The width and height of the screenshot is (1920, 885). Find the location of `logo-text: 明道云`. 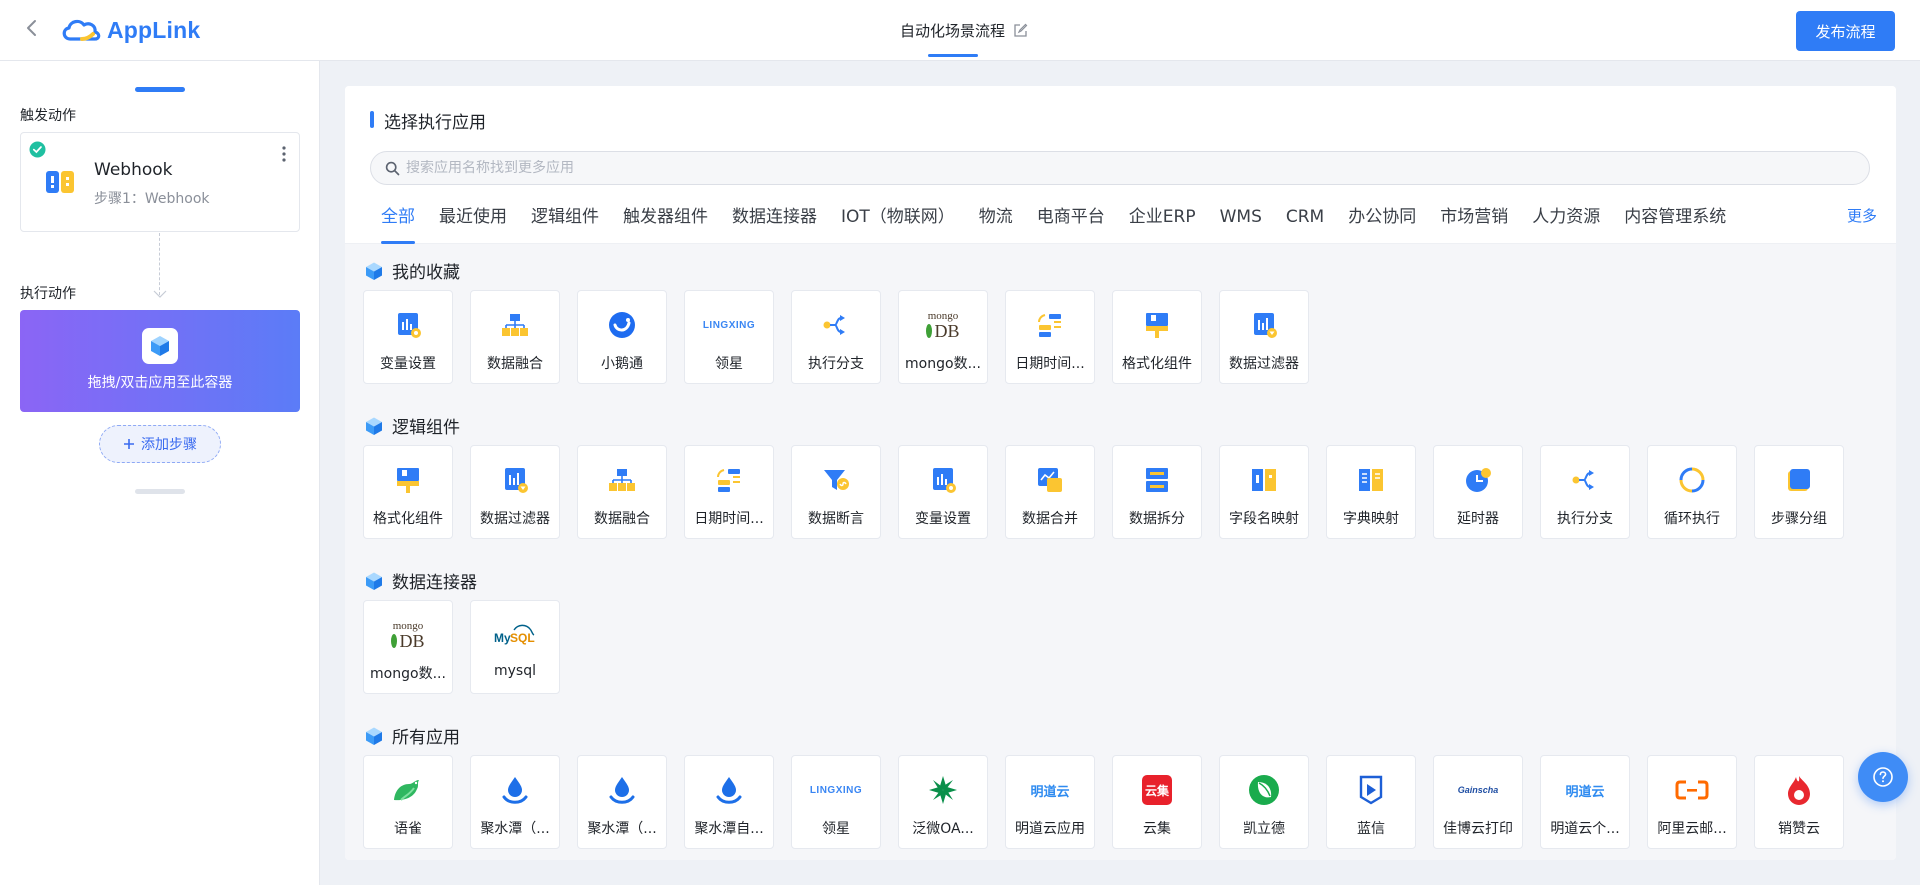

logo-text: 明道云 is located at coordinates (1585, 792).